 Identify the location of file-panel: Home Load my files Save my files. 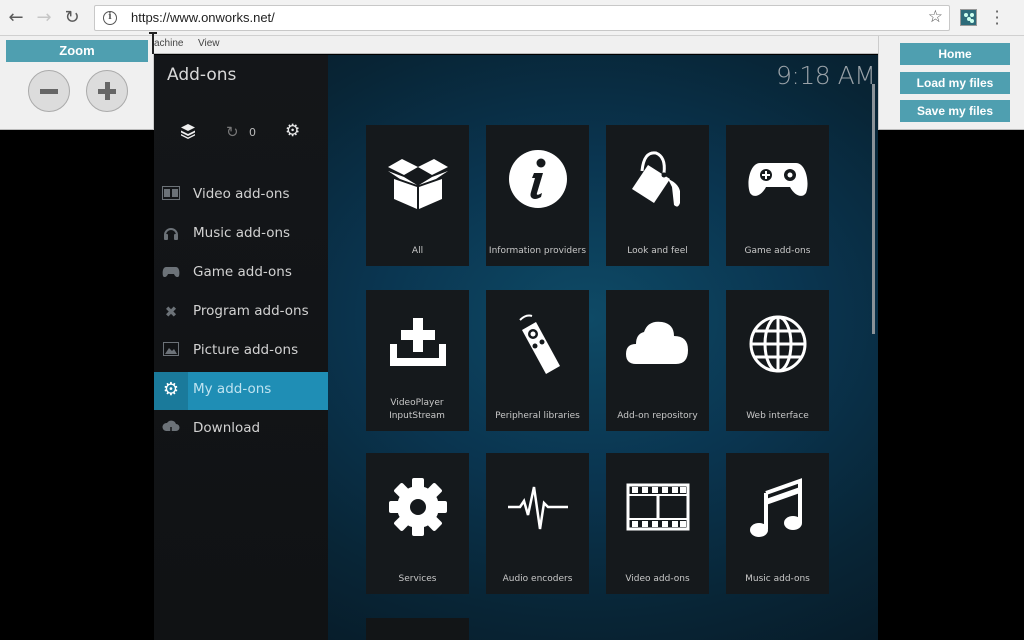
(951, 83).